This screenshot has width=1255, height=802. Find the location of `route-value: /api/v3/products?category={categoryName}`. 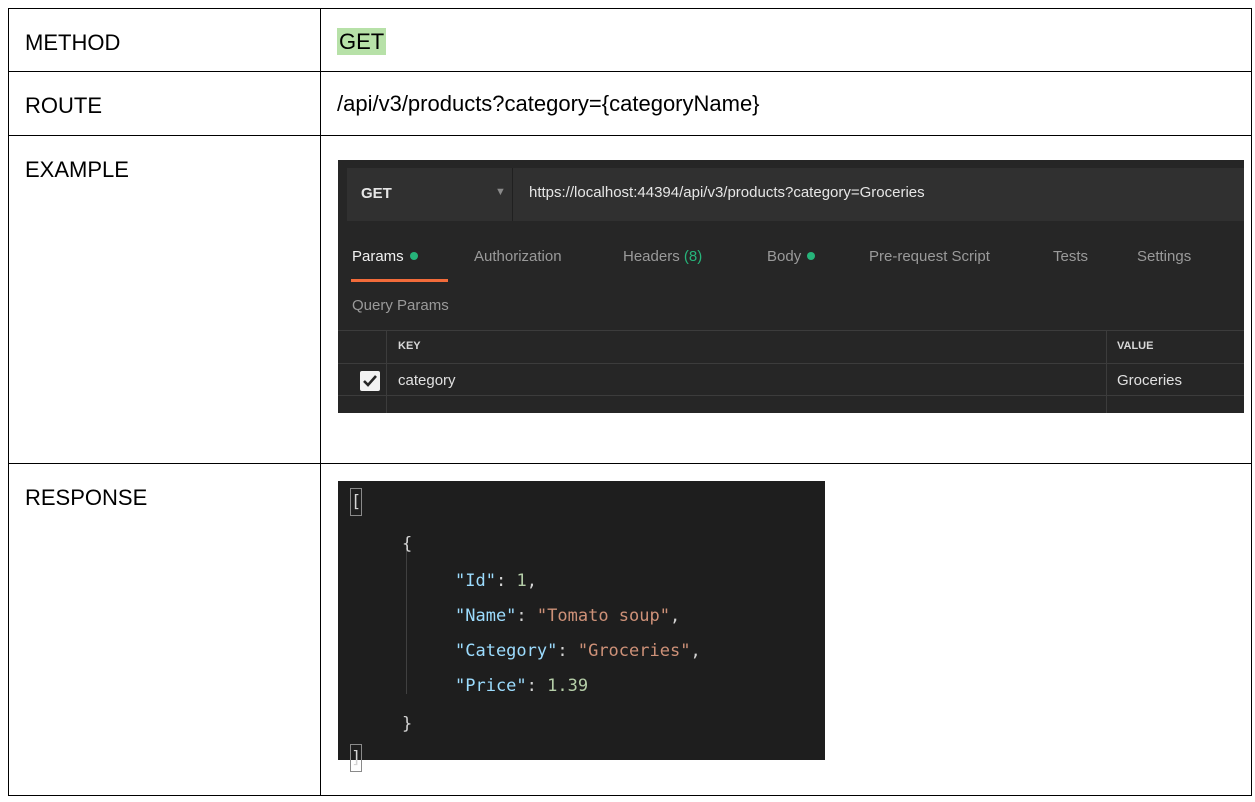

route-value: /api/v3/products?category={categoryName} is located at coordinates (548, 103).